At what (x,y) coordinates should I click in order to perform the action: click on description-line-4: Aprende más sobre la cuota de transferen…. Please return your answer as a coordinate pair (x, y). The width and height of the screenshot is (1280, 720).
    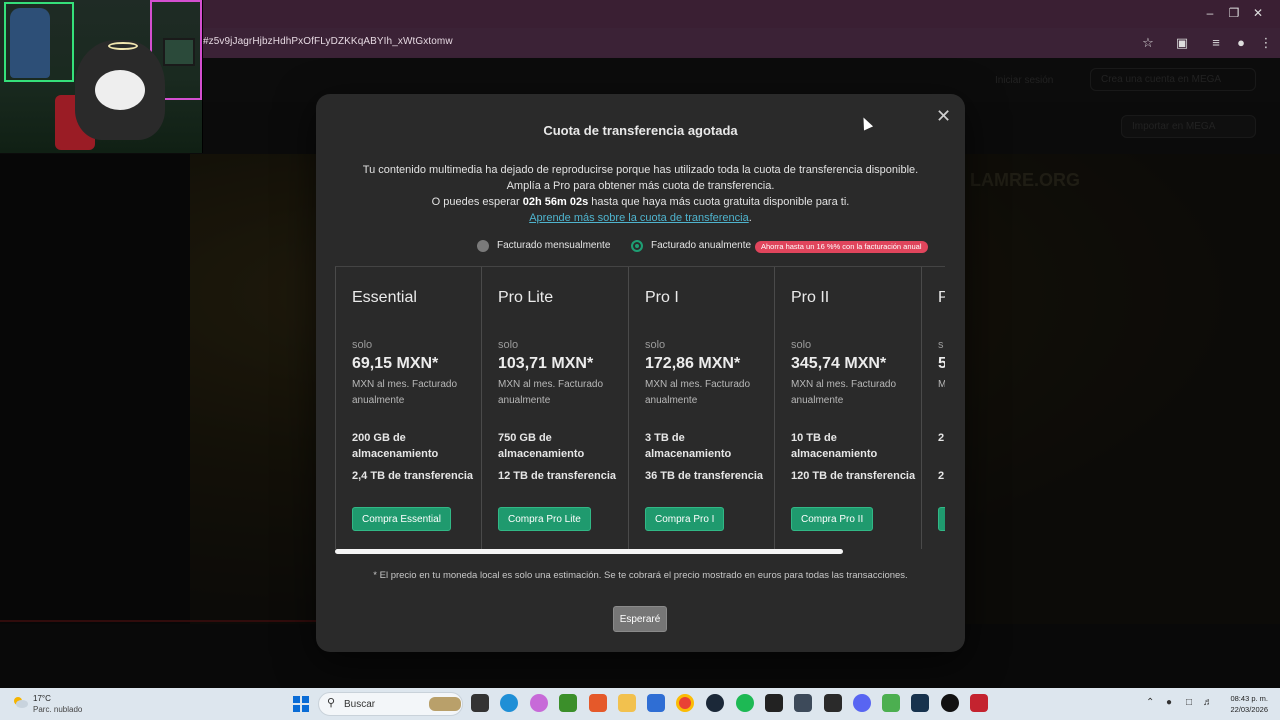
    Looking at the image, I should click on (640, 218).